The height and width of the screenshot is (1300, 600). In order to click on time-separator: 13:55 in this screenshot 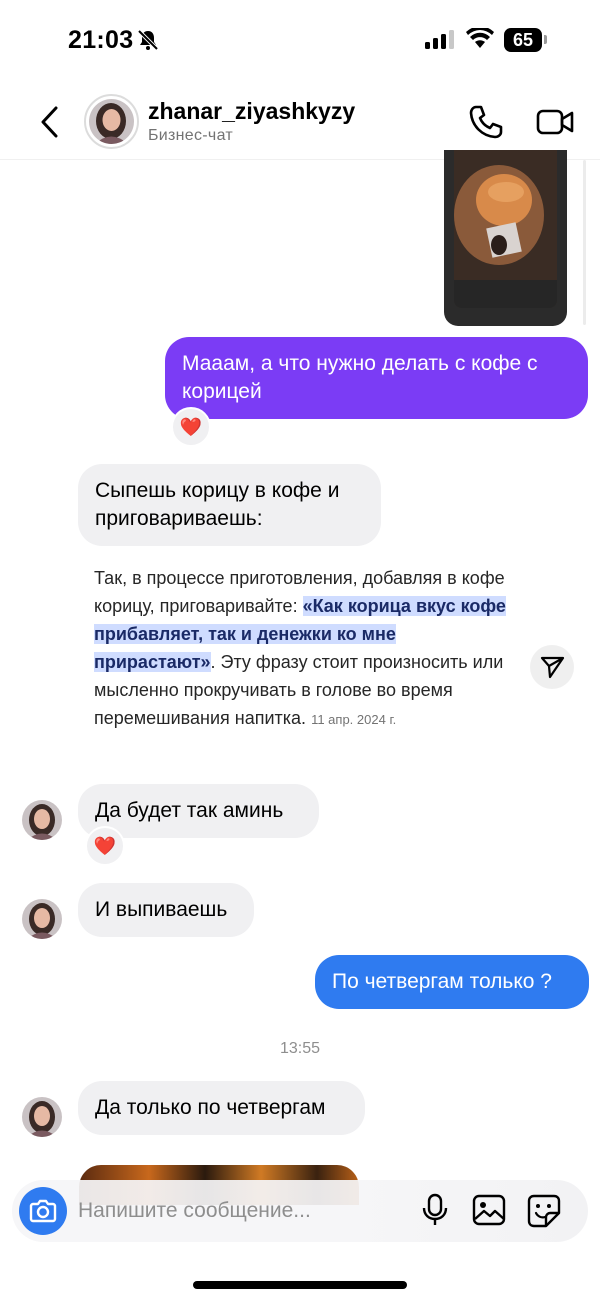, I will do `click(300, 1048)`.